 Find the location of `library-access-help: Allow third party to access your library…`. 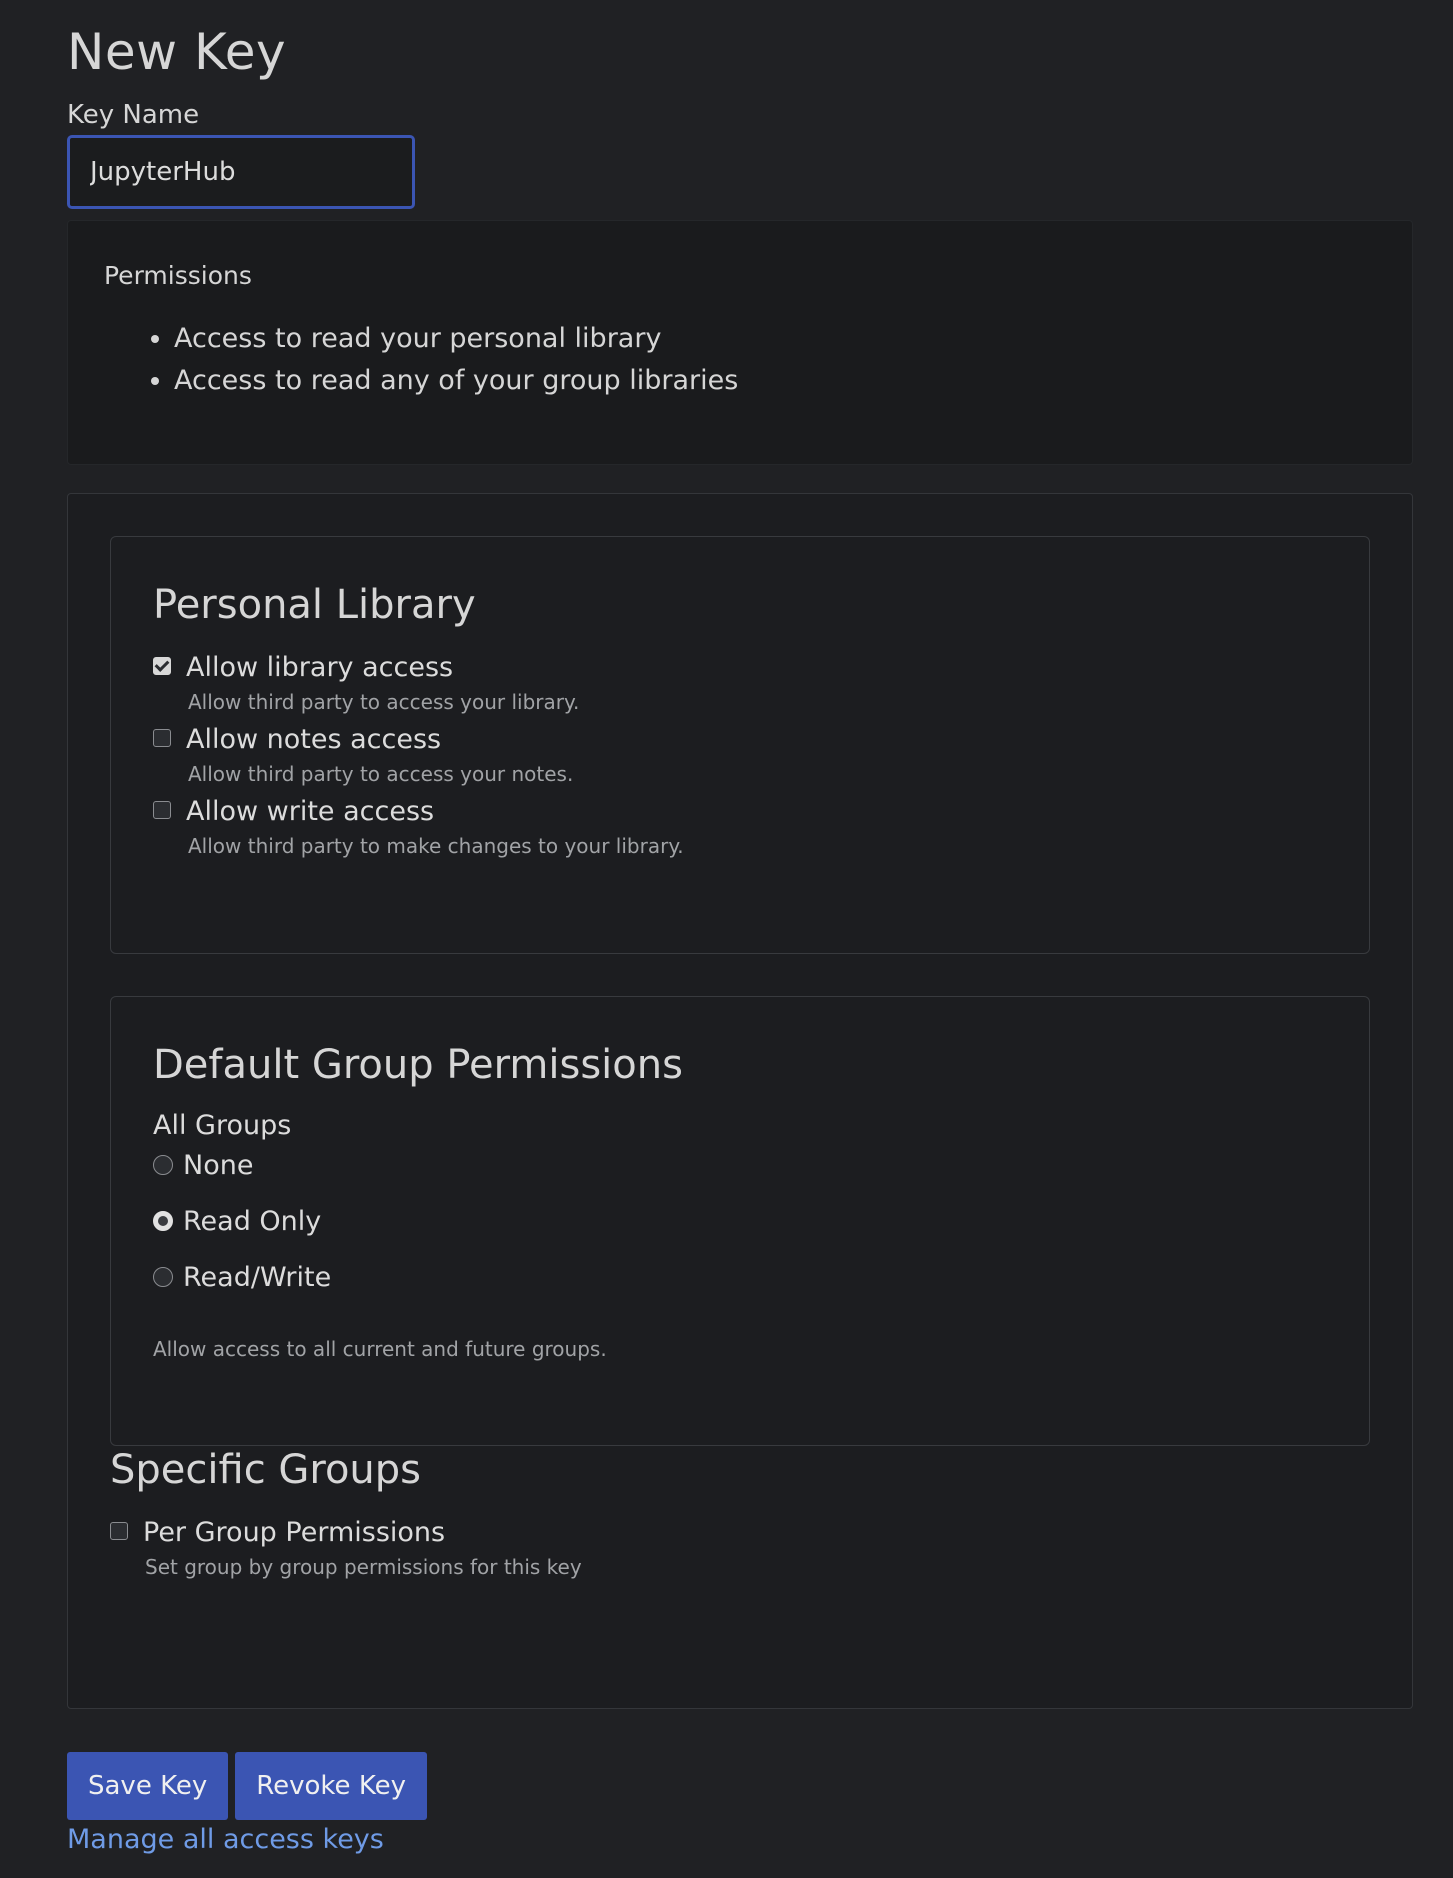

library-access-help: Allow third party to access your library… is located at coordinates (384, 702).